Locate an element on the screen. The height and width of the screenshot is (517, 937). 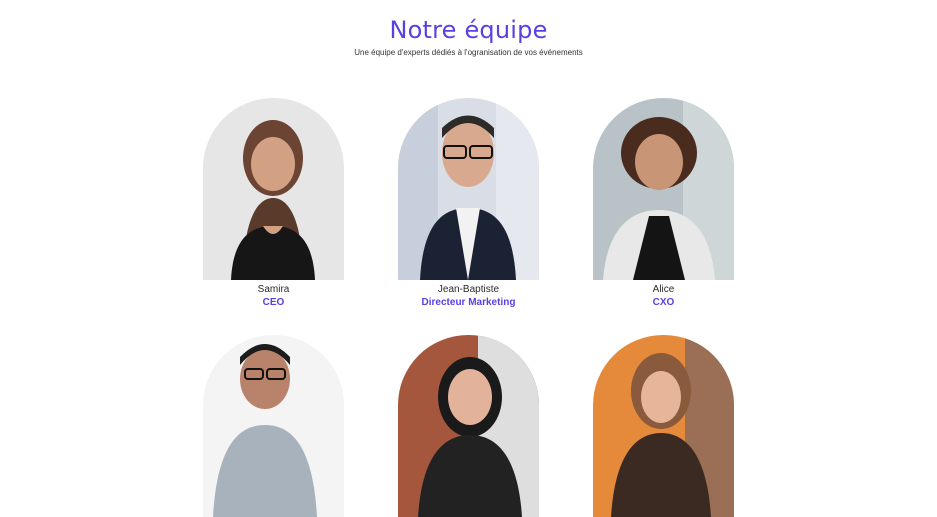
team-member-card: Jean-Baptiste Directeur Marketing is located at coordinates (468, 203).